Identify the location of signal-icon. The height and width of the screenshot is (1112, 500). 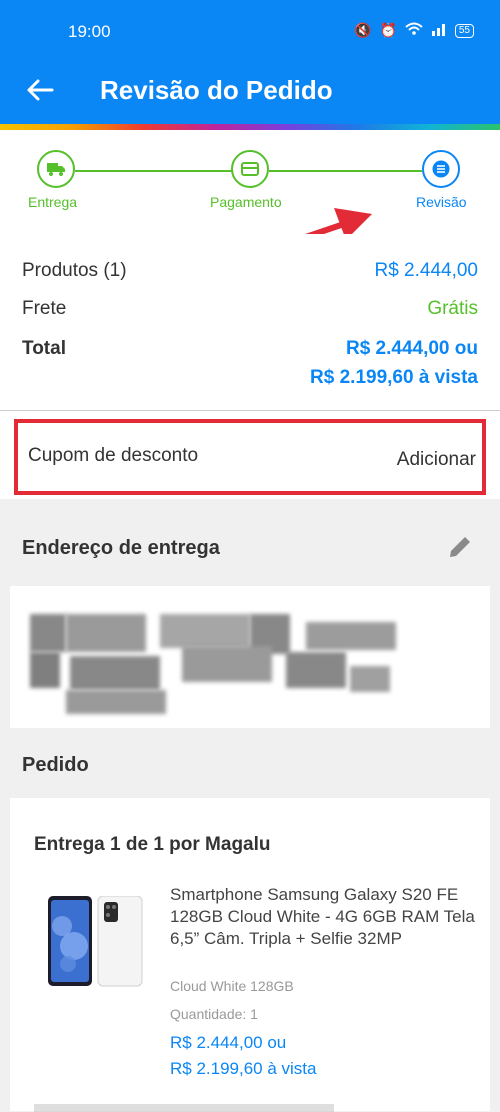
(439, 30).